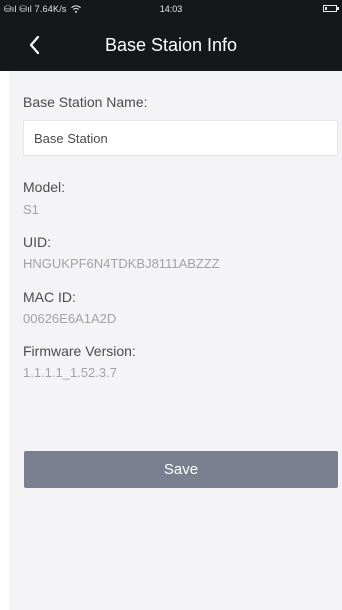  I want to click on uid-value: HNGUKPF6N4TDKBJ8111ABZZZ, so click(121, 263).